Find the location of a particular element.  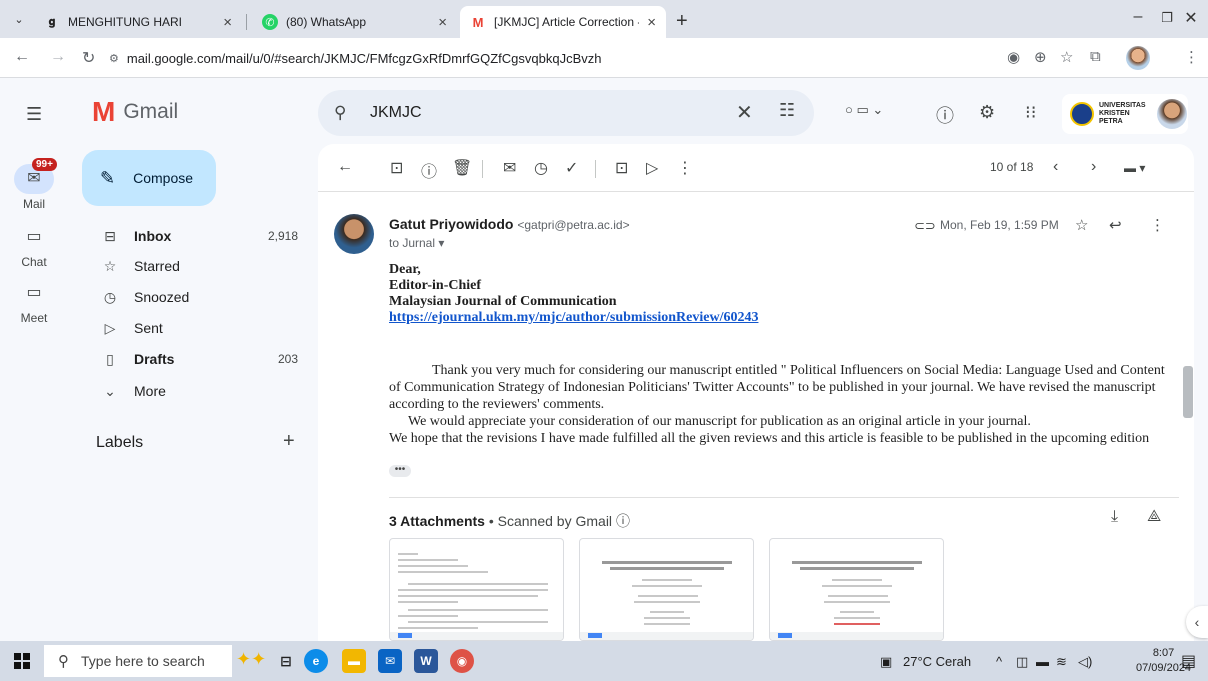

help-icon: ⓘ is located at coordinates (945, 115).